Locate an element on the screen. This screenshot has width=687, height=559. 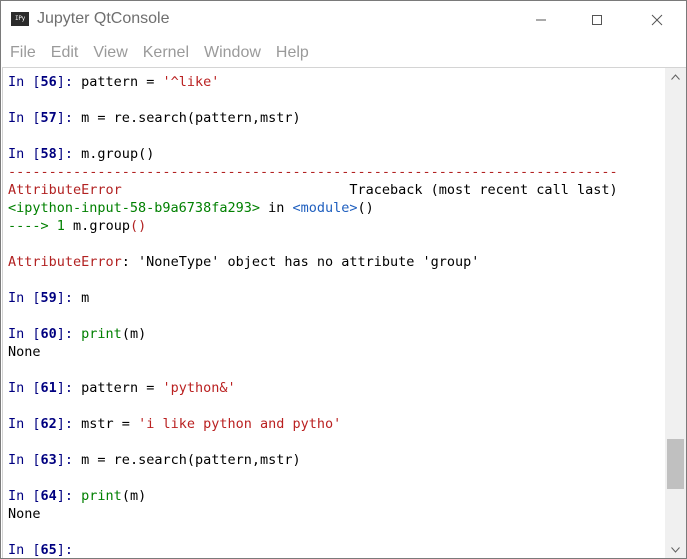
prompt-number: 58 is located at coordinates (48, 154).